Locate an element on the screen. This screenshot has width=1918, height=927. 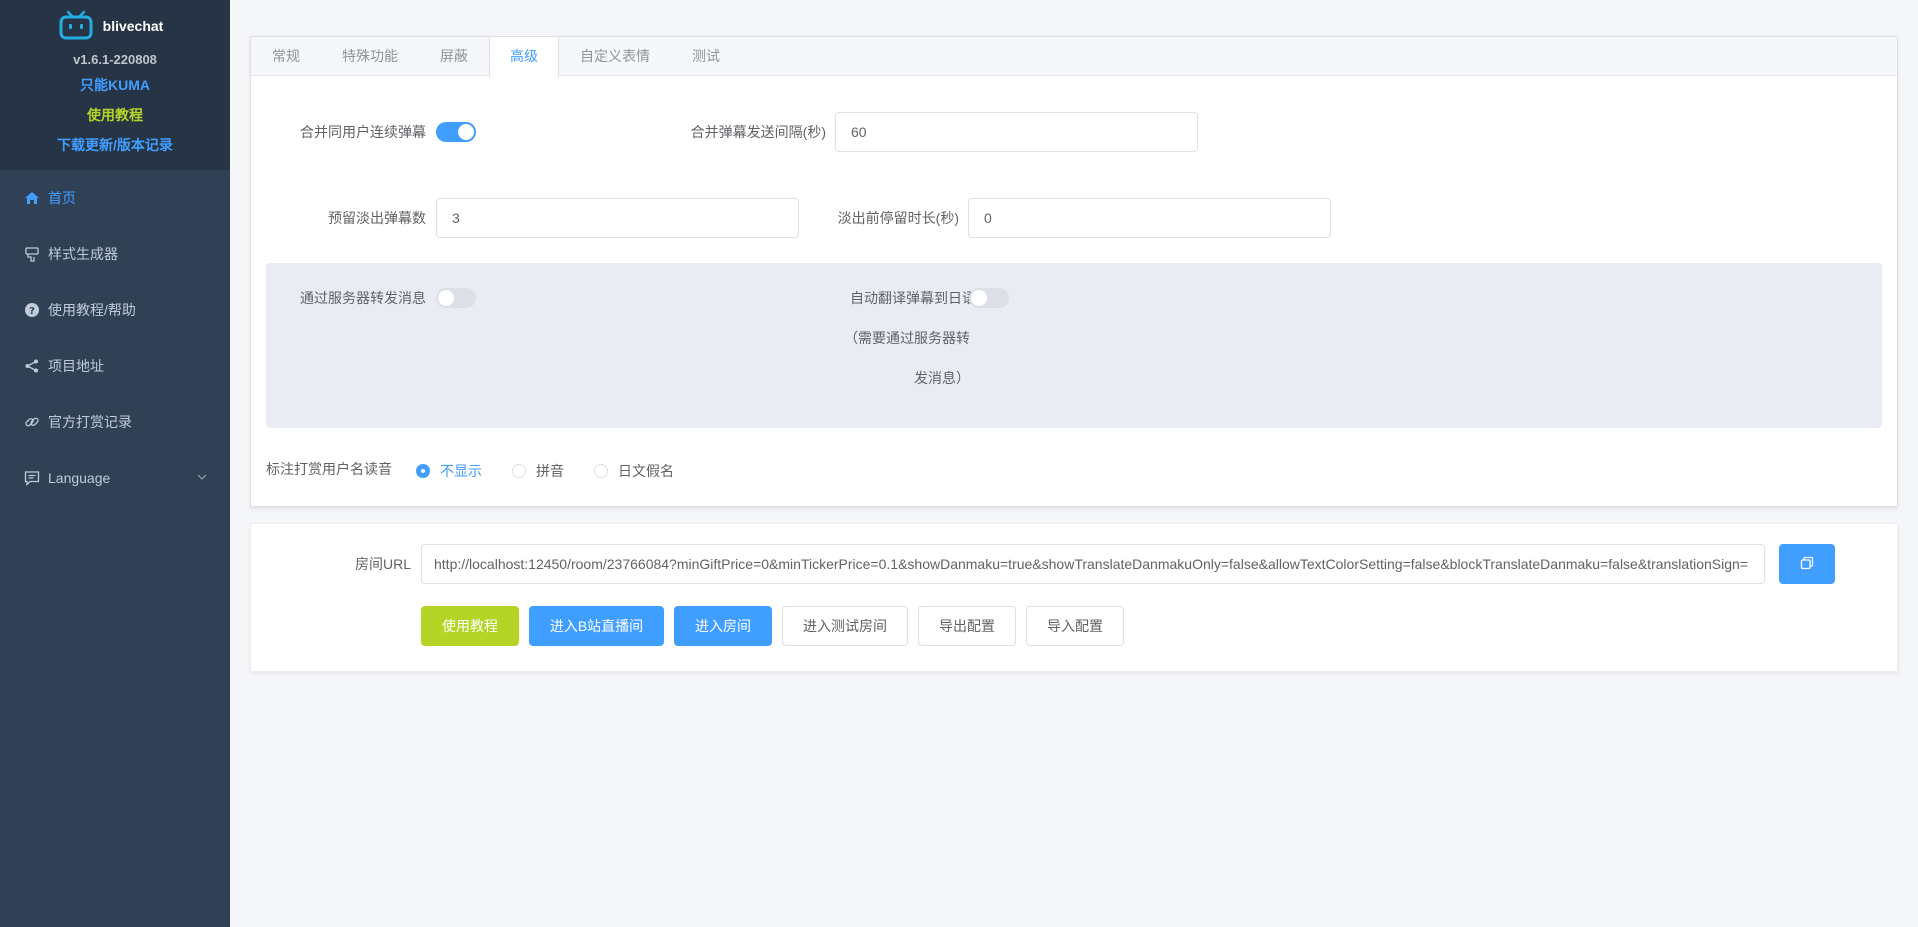
translate-switch is located at coordinates (989, 298).